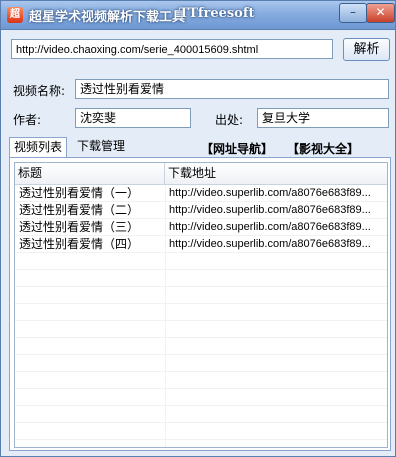 This screenshot has height=457, width=396. Describe the element at coordinates (232, 89) in the screenshot. I see `video-name-field: 透过性别看爱情` at that location.